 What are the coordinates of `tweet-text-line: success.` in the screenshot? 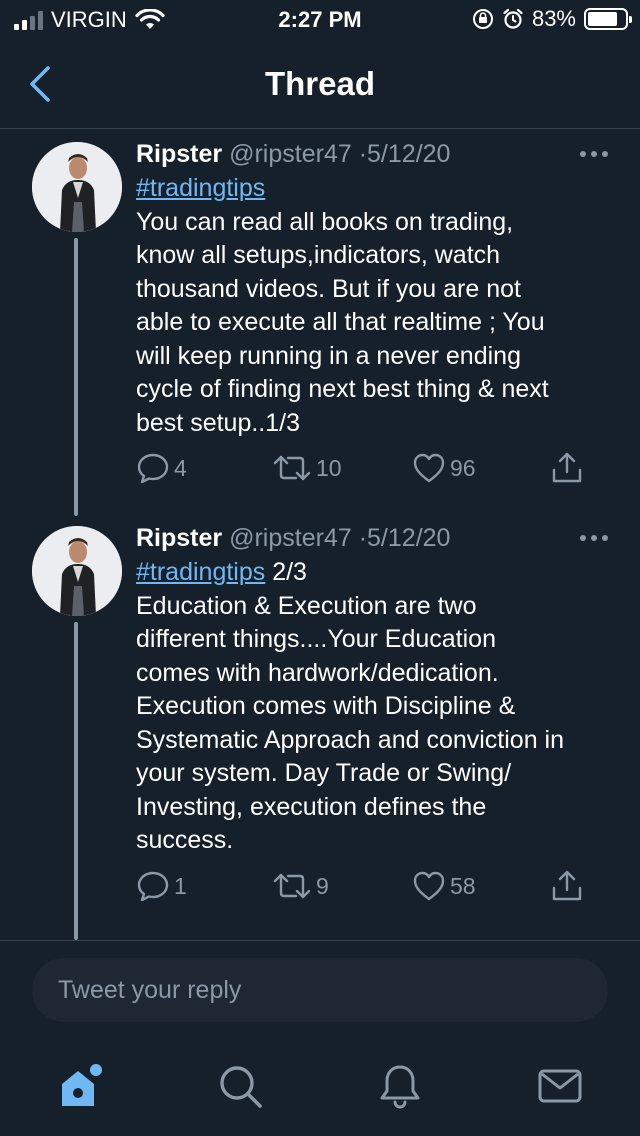 It's located at (185, 840).